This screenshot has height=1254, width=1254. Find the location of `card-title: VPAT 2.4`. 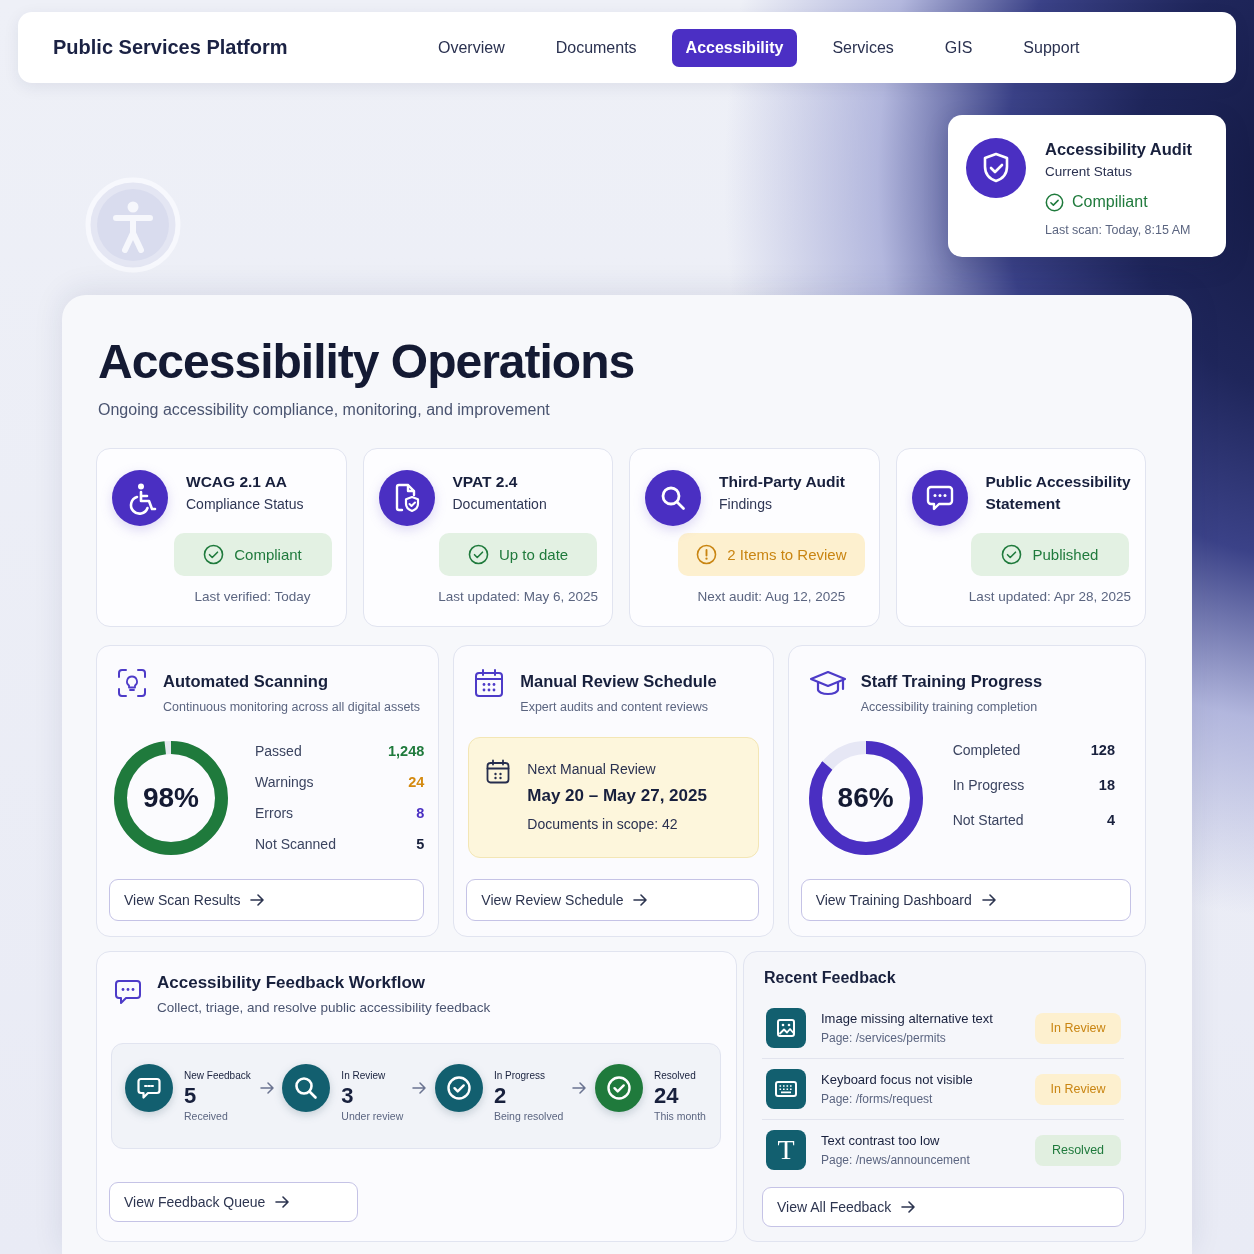

card-title: VPAT 2.4 is located at coordinates (485, 482).